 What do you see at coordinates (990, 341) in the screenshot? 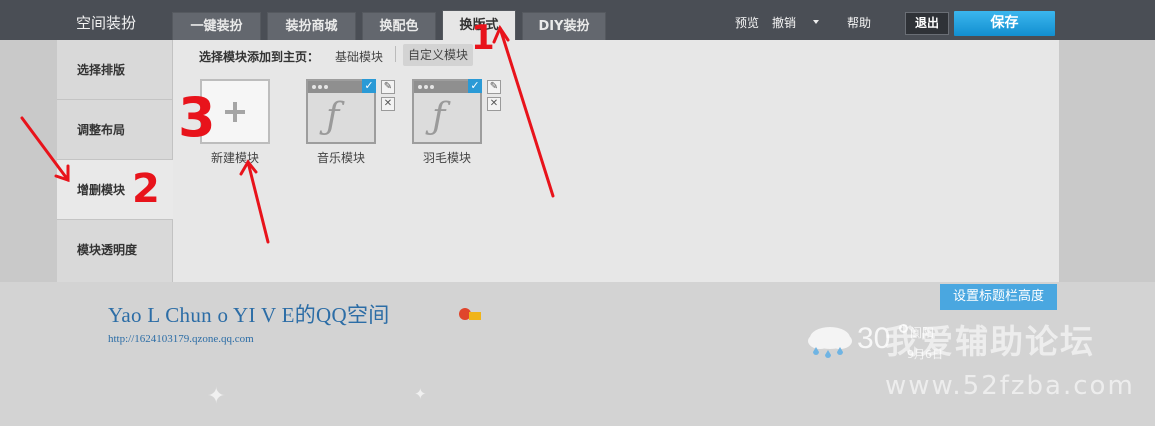
I see `watermark-title: 我爱辅助论坛` at bounding box center [990, 341].